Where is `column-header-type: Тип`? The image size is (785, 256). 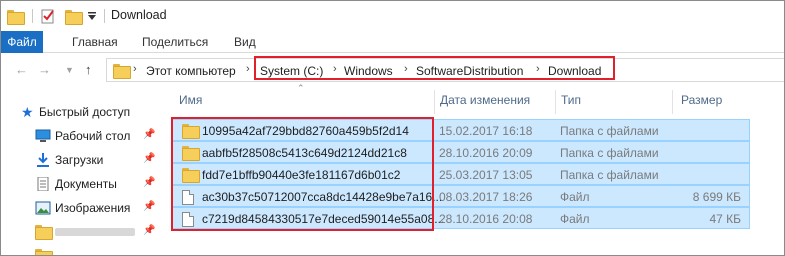 column-header-type: Тип is located at coordinates (571, 103).